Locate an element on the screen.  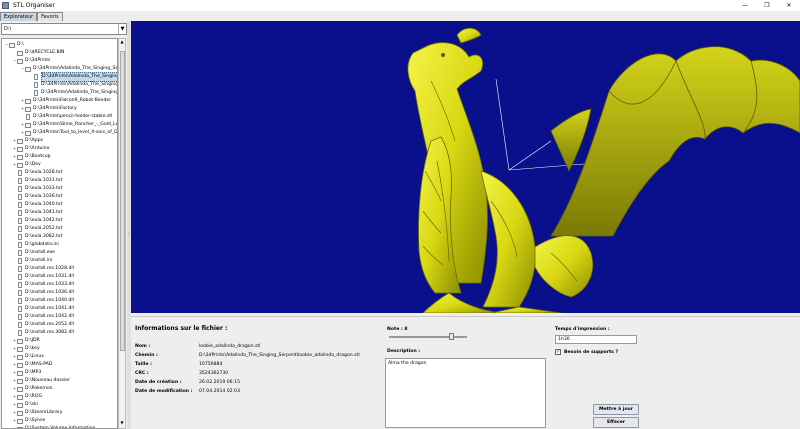
clear-button: Effacer is located at coordinates (616, 422).